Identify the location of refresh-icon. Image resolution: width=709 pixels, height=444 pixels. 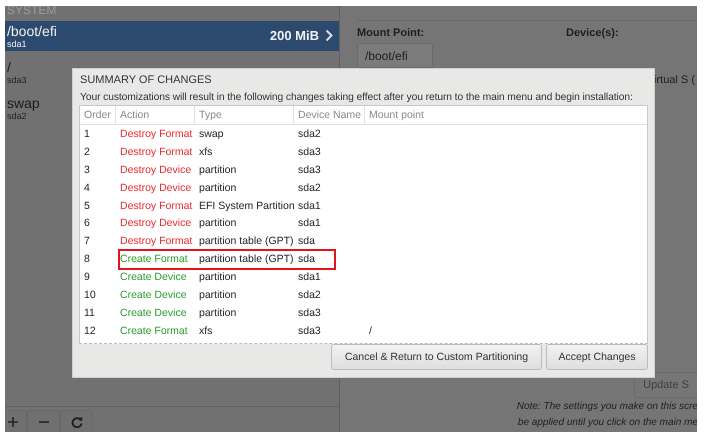
(76, 422).